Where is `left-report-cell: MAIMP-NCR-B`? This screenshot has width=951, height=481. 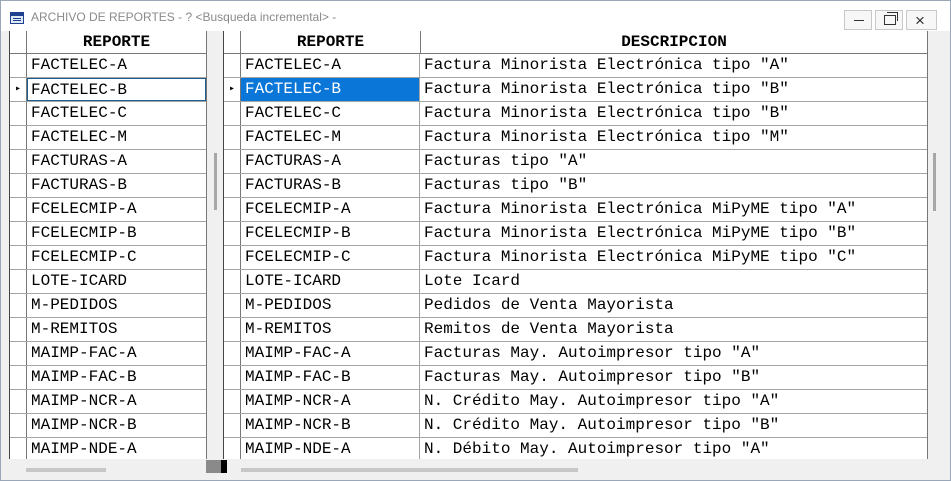
left-report-cell: MAIMP-NCR-B is located at coordinates (116, 425).